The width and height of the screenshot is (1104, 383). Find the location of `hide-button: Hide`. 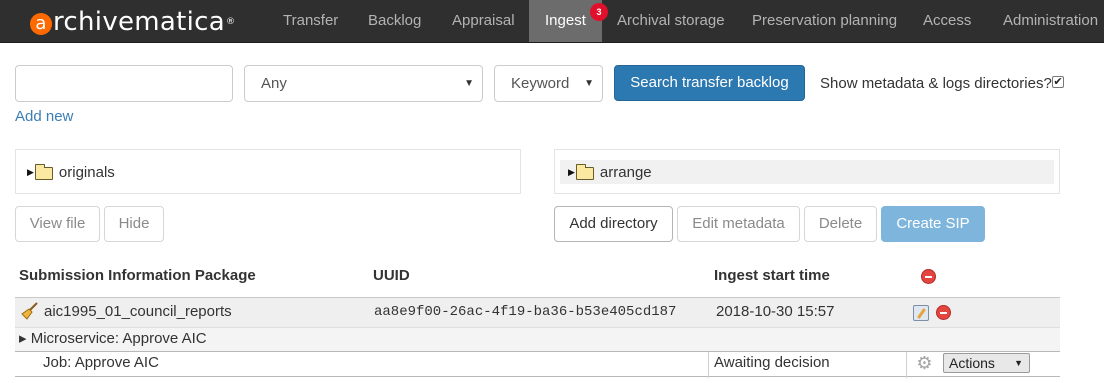

hide-button: Hide is located at coordinates (134, 224).